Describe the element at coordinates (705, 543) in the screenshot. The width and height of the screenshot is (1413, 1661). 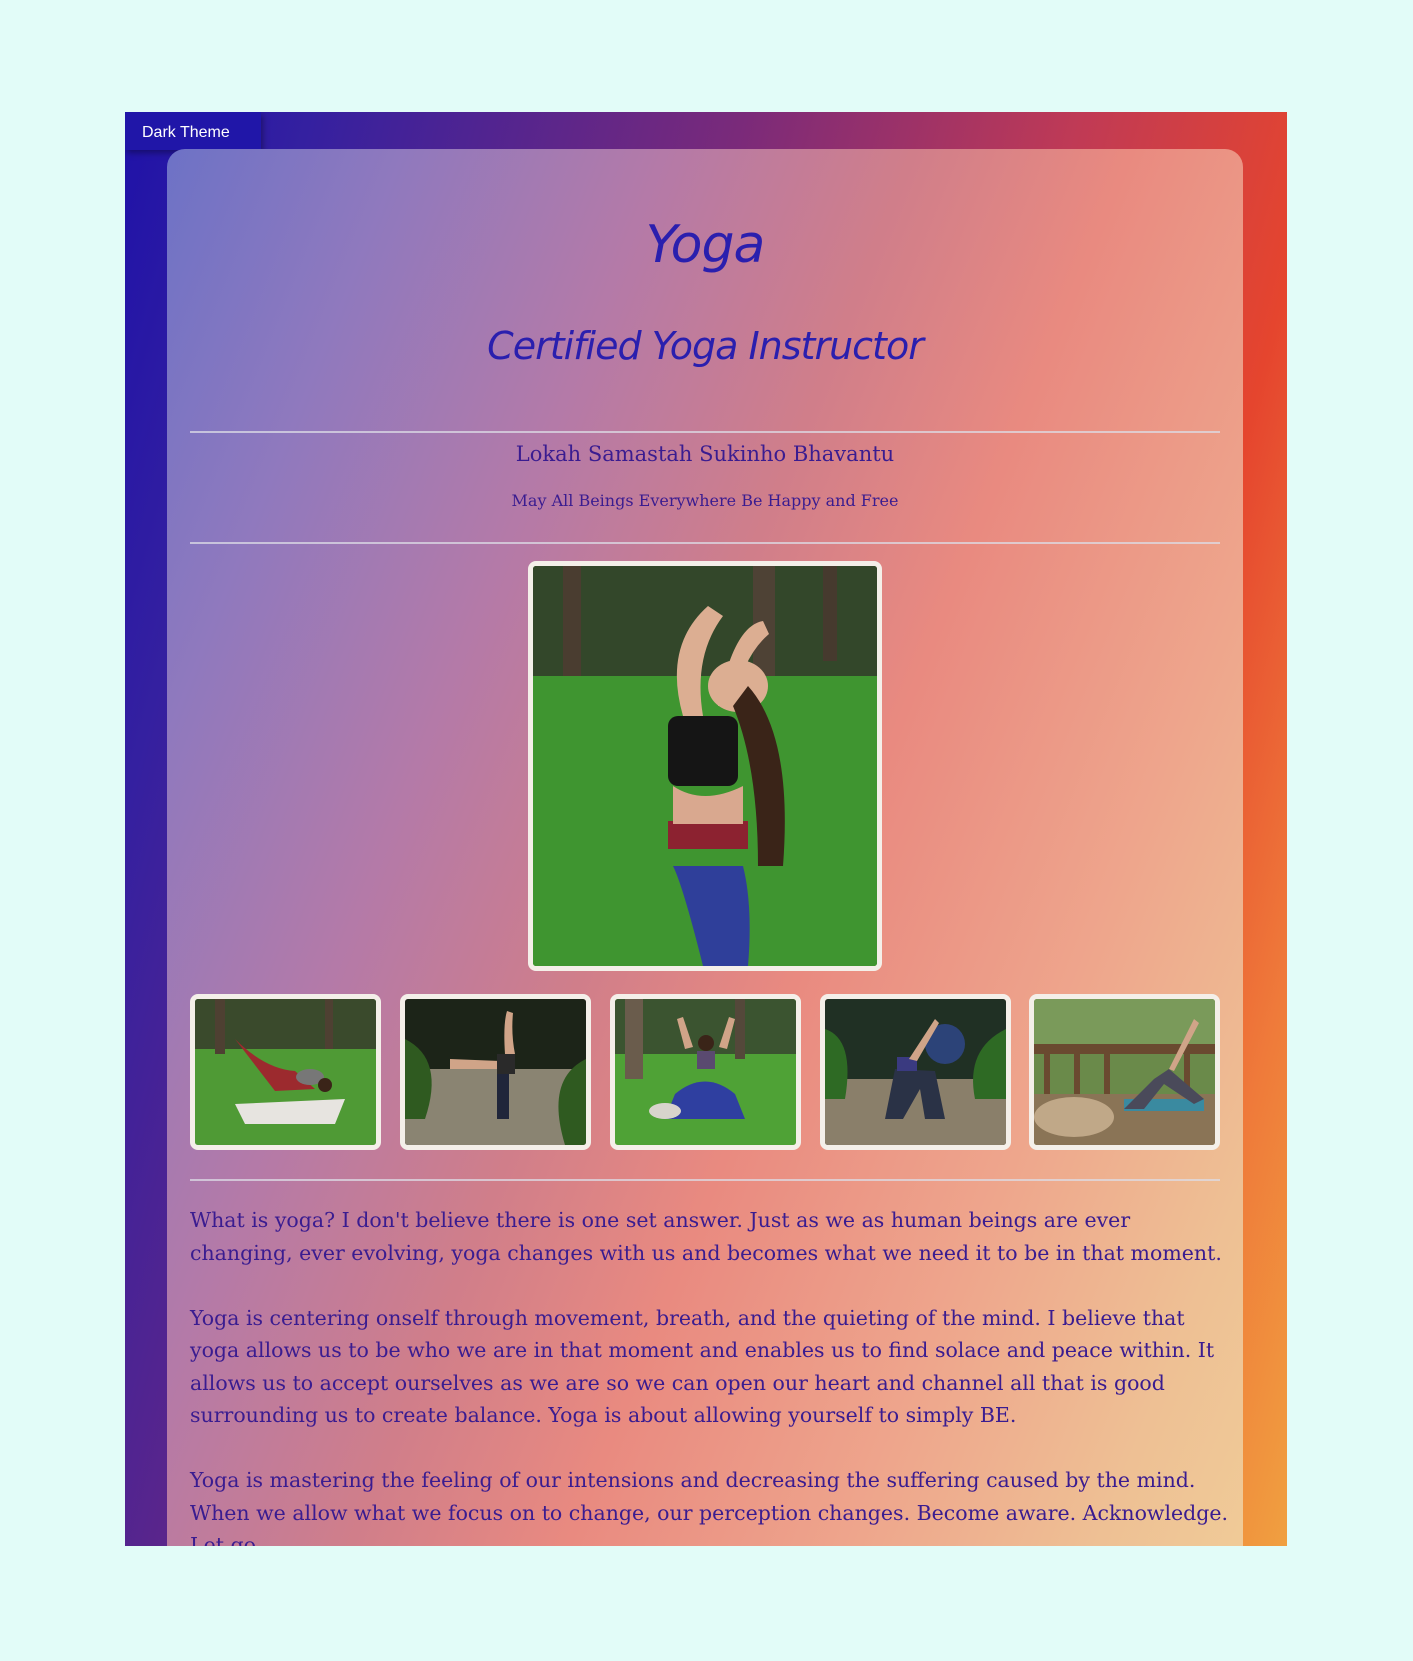
I see `divider-middle` at that location.